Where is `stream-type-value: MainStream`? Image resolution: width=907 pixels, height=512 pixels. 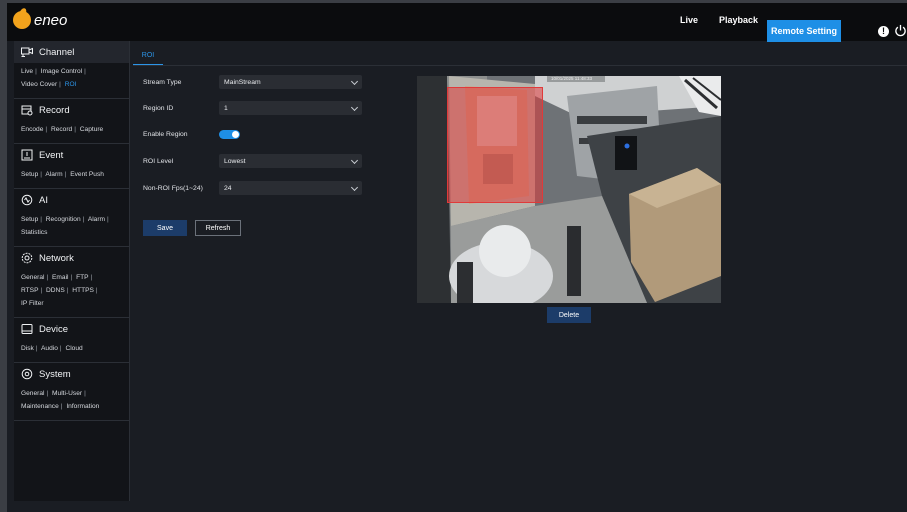 stream-type-value: MainStream is located at coordinates (242, 82).